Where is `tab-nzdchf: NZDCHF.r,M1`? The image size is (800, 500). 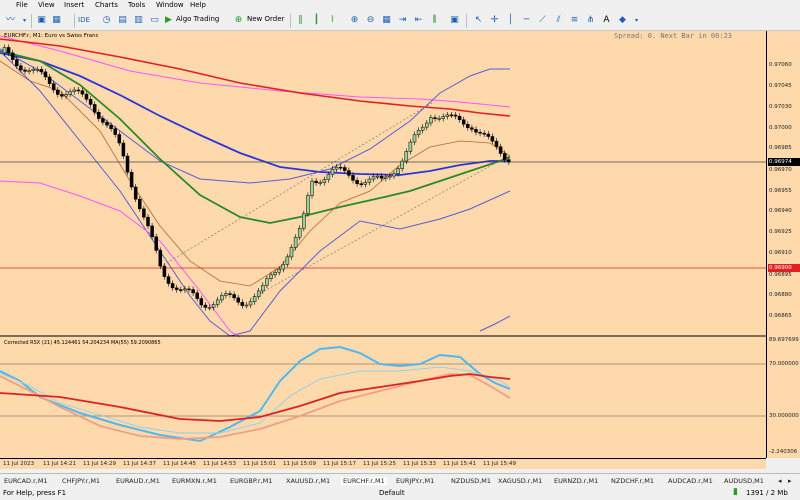 tab-nzdchf: NZDCHF.r,M1 is located at coordinates (632, 481).